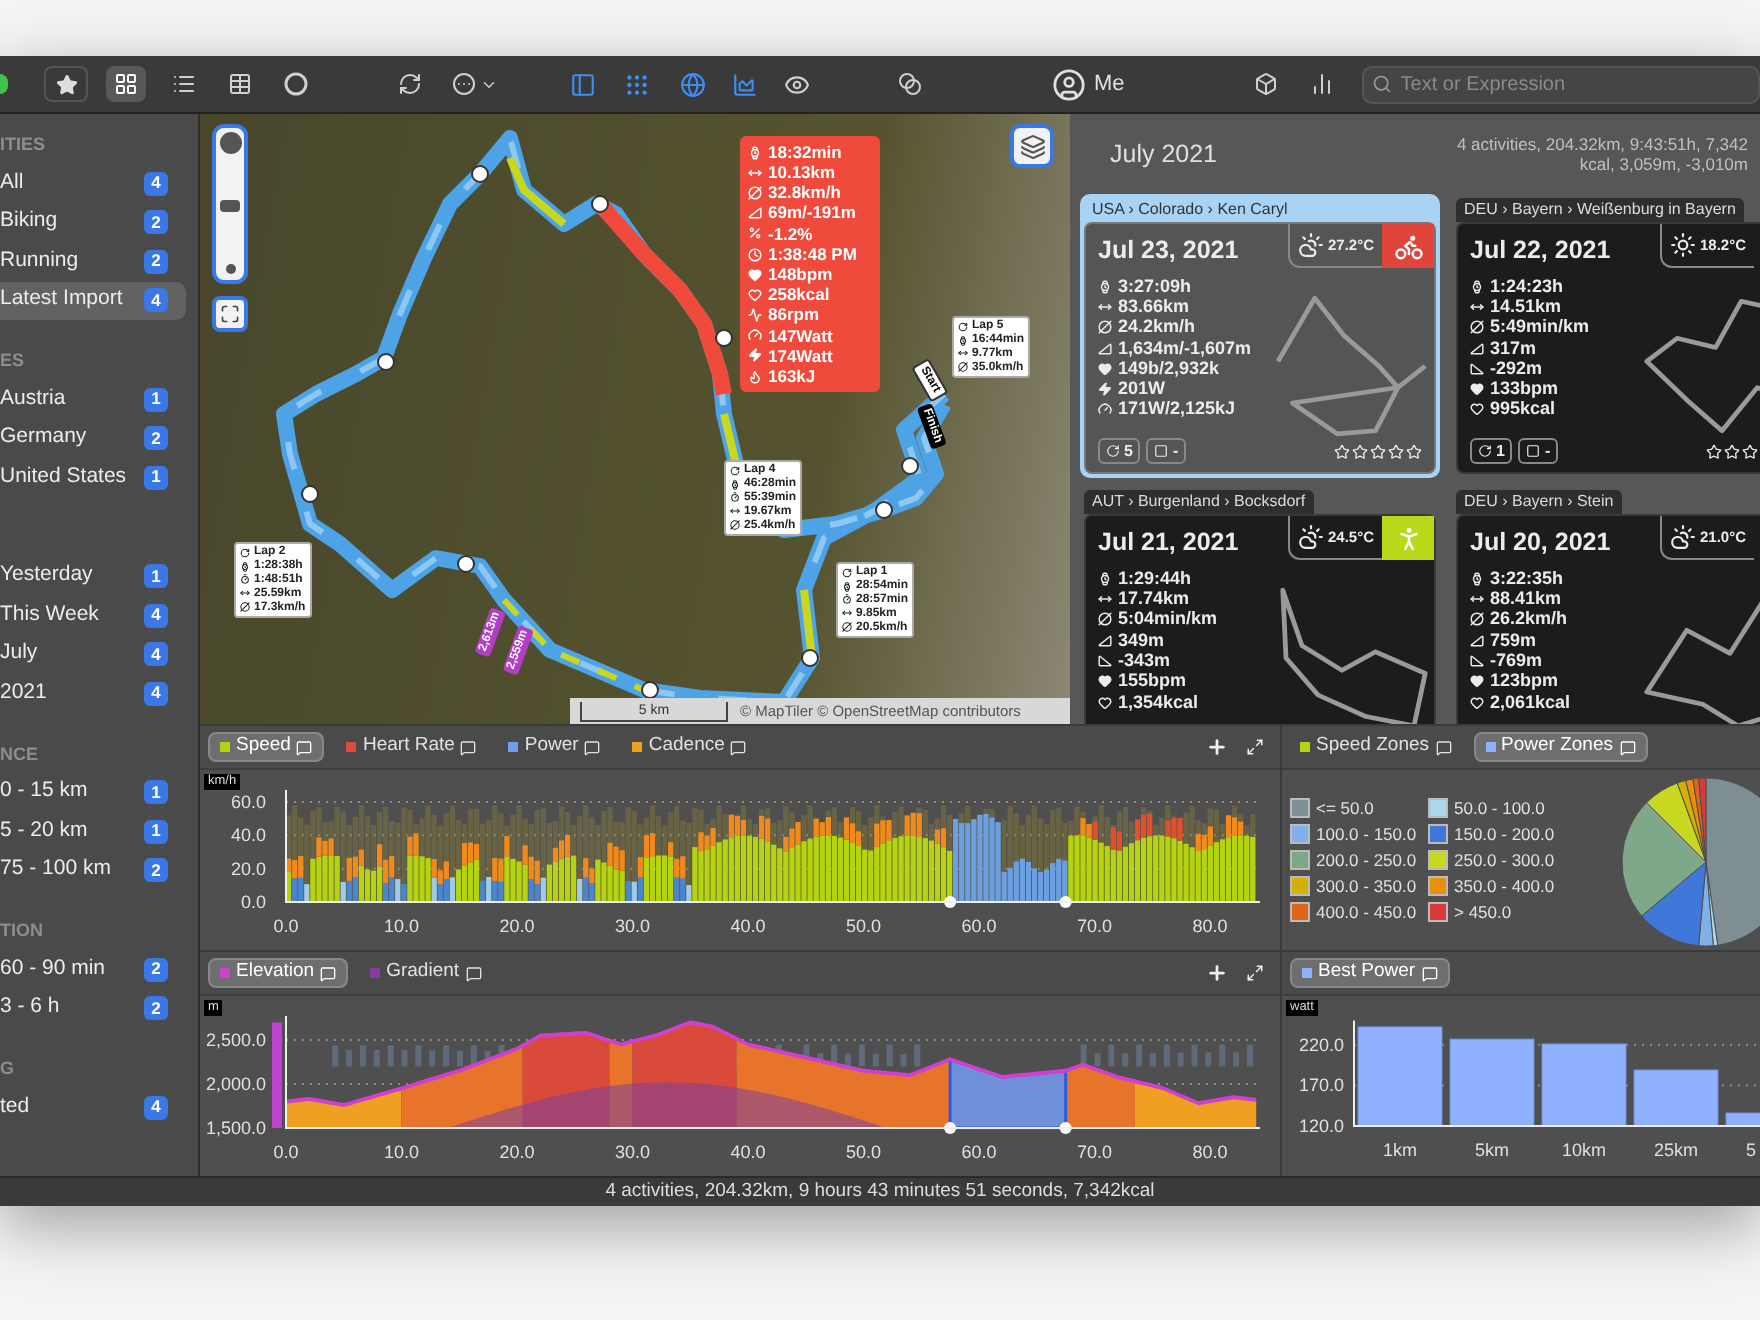 This screenshot has height=1320, width=1760. I want to click on axis-label: 2,000.0, so click(235, 1084).